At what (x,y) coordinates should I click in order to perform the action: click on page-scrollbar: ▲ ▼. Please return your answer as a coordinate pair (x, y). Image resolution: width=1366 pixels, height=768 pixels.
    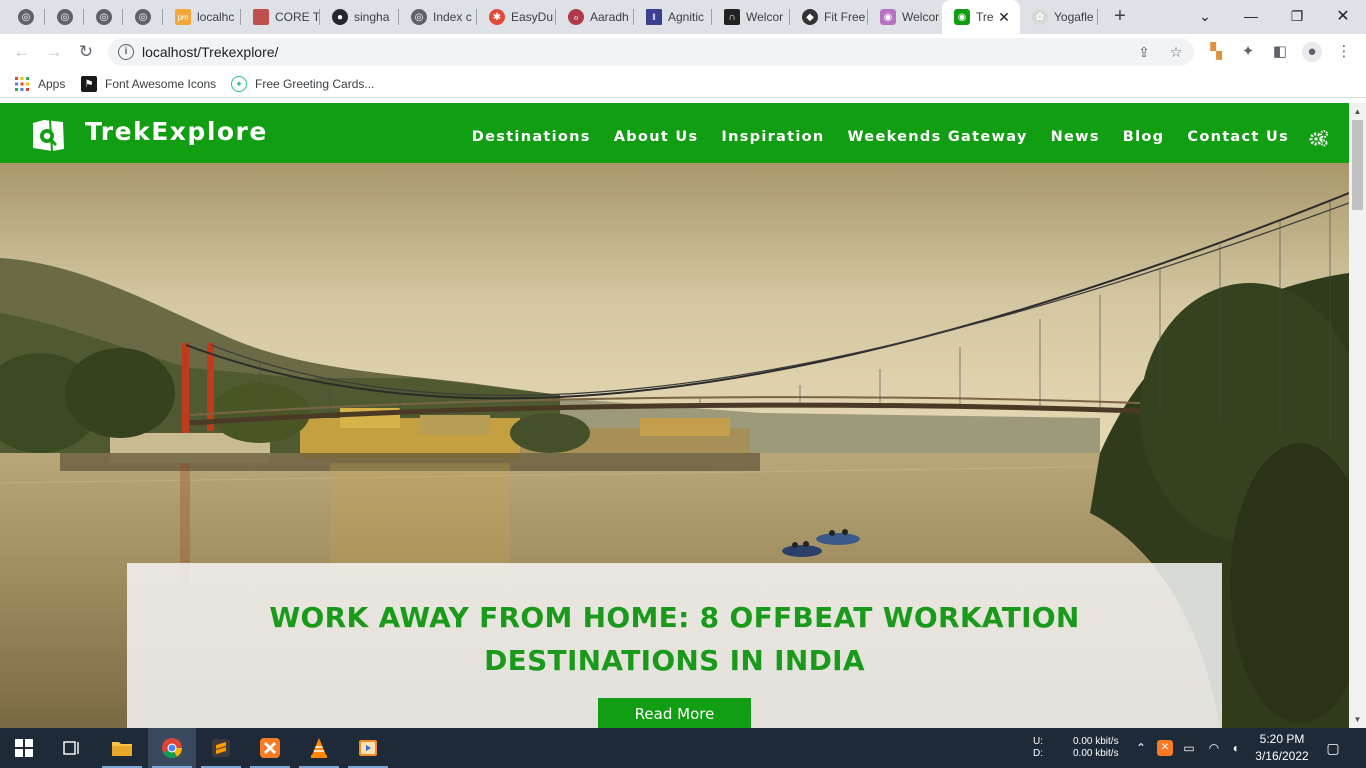
    Looking at the image, I should click on (1357, 415).